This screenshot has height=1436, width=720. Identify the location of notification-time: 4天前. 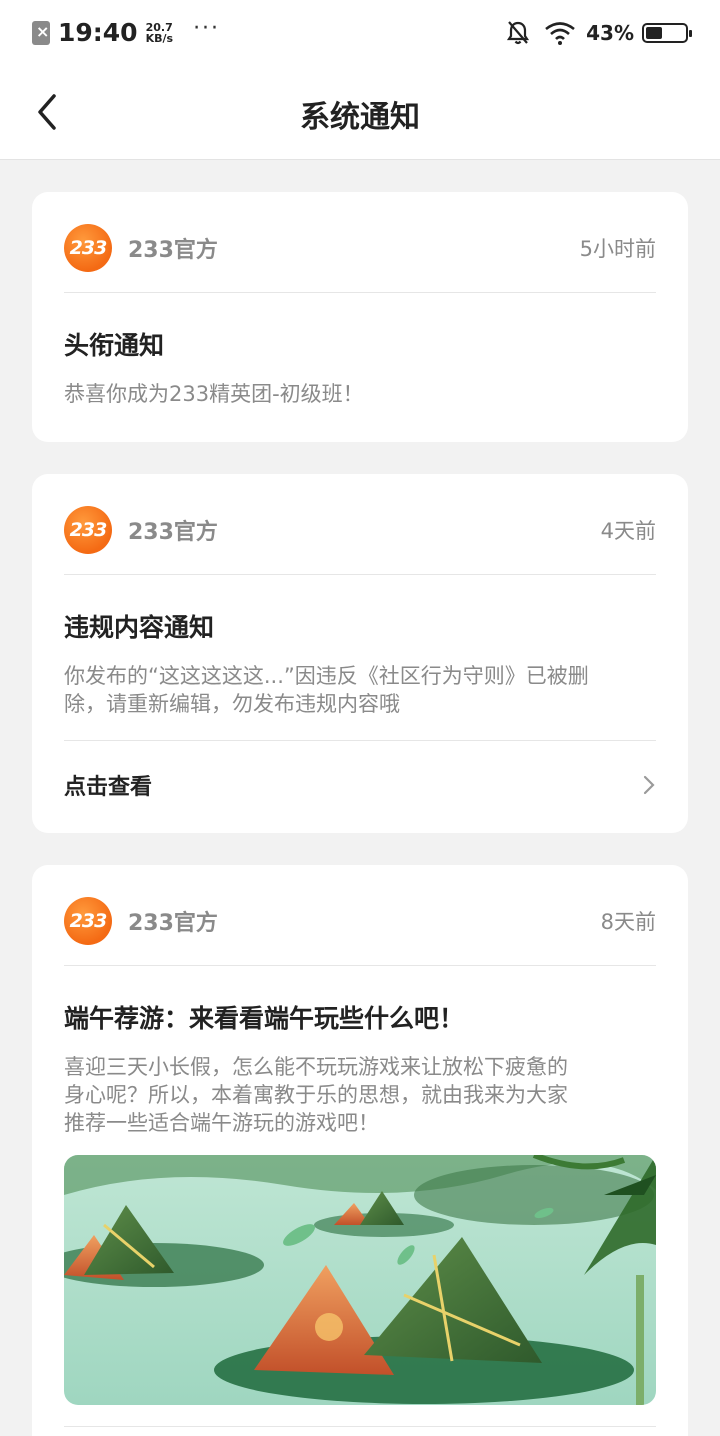
(628, 531).